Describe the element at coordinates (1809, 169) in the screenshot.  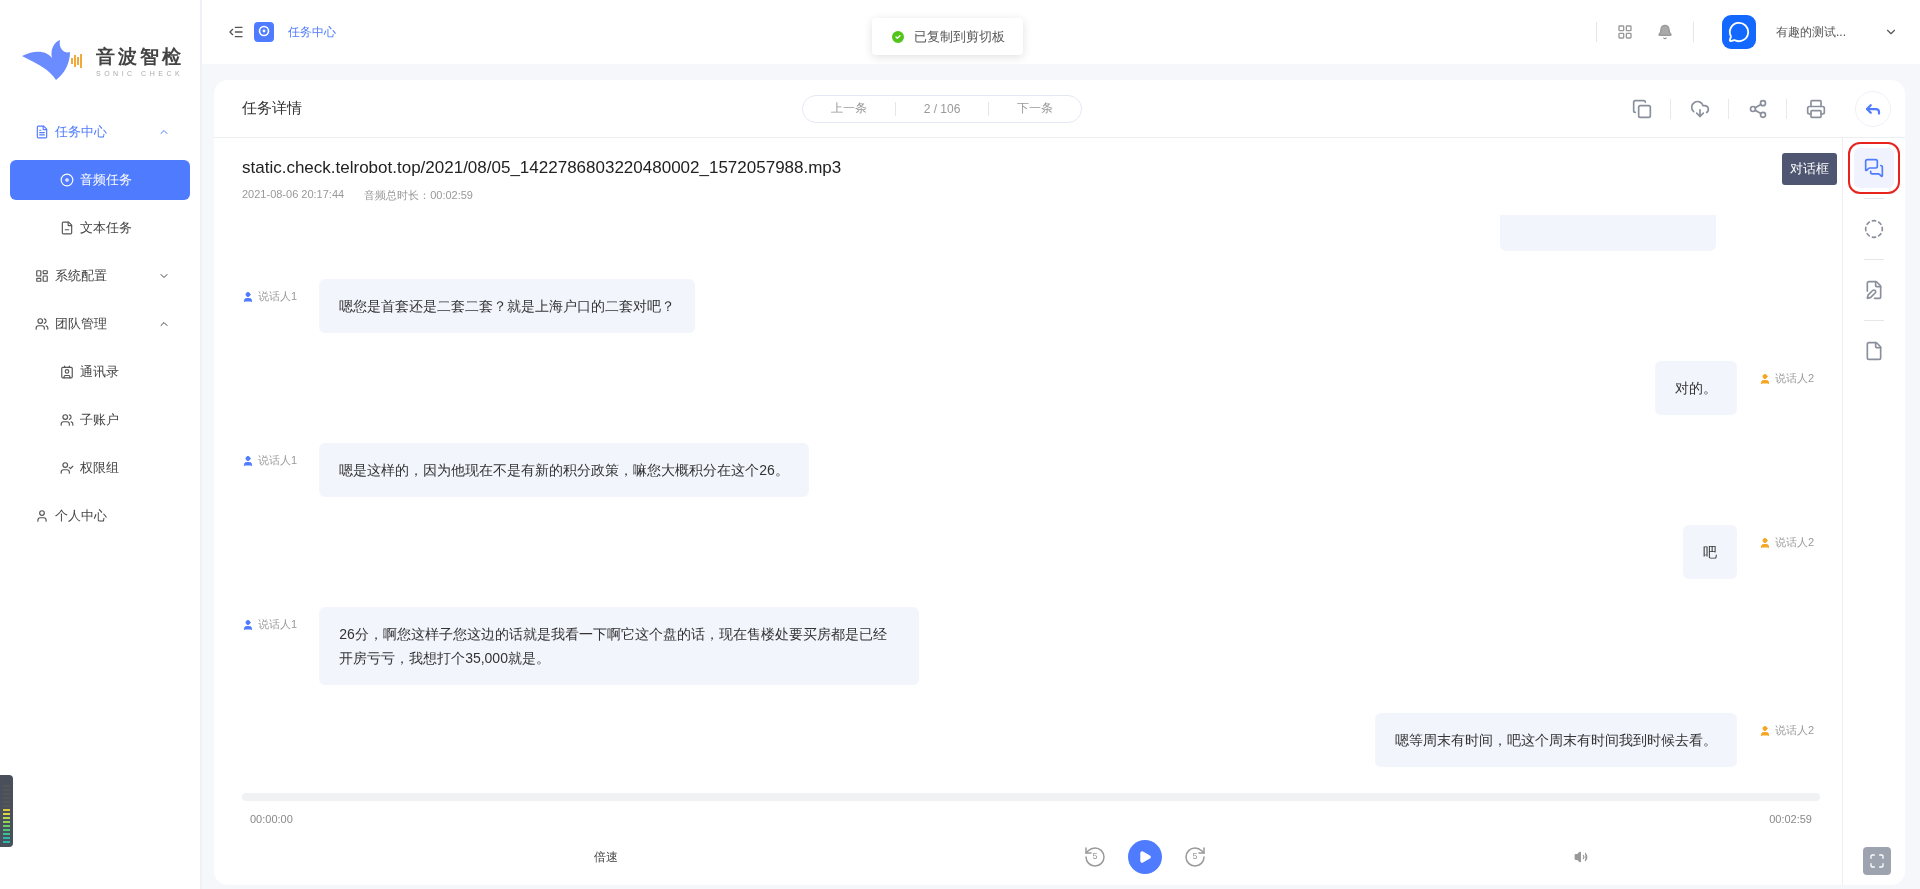
I see `tooltip: 对话框` at that location.